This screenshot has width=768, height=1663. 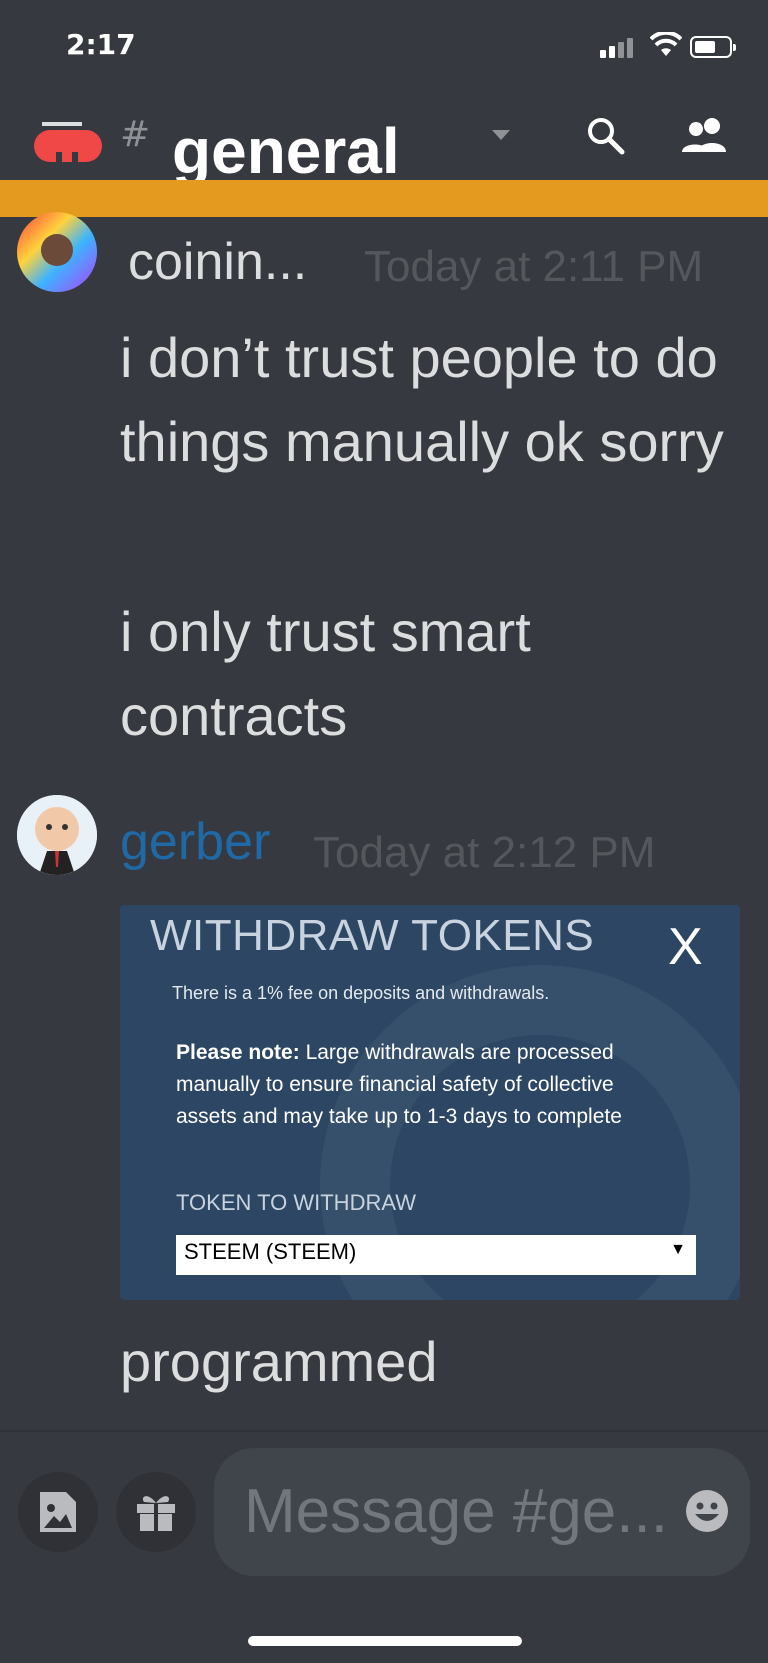 What do you see at coordinates (707, 1511) in the screenshot?
I see `emoji-icon` at bounding box center [707, 1511].